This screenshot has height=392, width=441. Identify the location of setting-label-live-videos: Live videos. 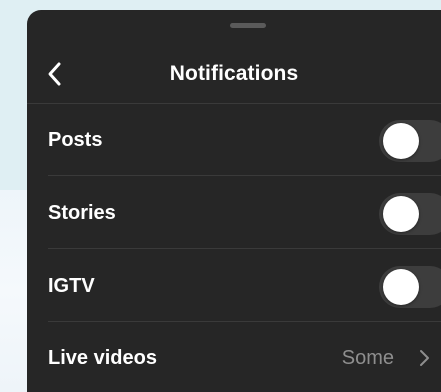
(102, 358).